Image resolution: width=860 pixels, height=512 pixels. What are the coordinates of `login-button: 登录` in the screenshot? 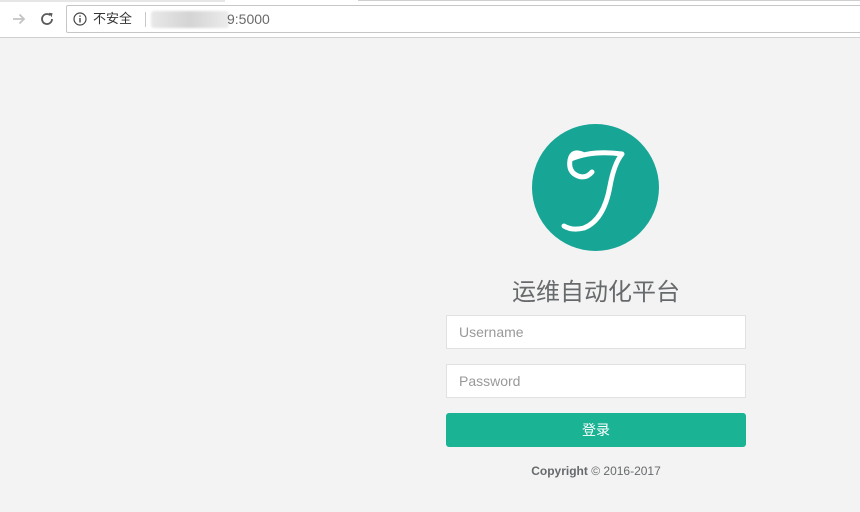 It's located at (596, 430).